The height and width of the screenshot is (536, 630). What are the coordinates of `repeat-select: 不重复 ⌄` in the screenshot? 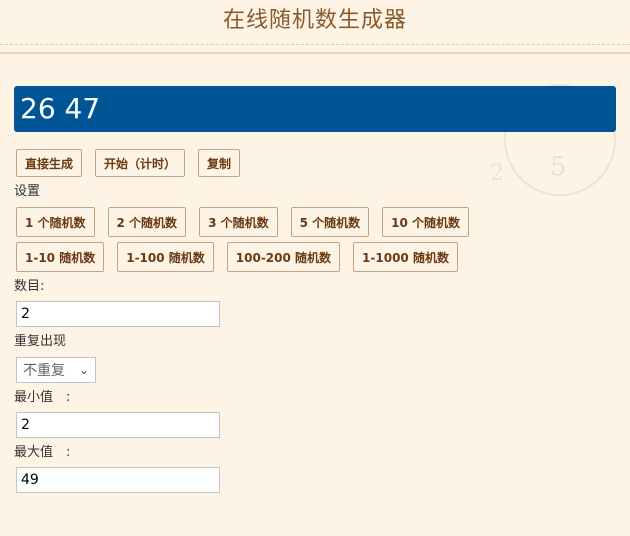 It's located at (56, 370).